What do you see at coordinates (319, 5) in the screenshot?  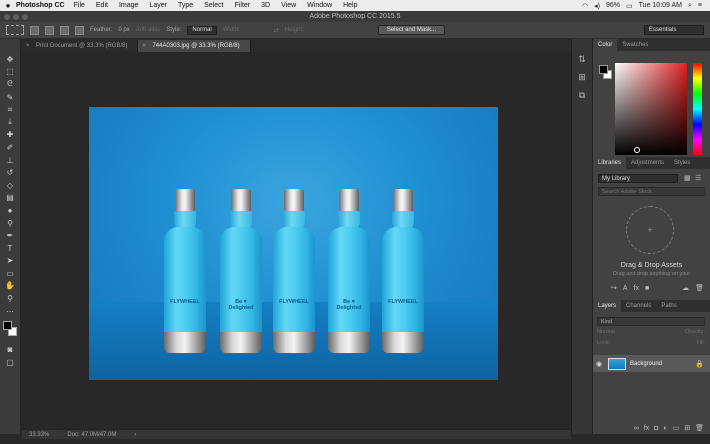 I see `menu-window: Window` at bounding box center [319, 5].